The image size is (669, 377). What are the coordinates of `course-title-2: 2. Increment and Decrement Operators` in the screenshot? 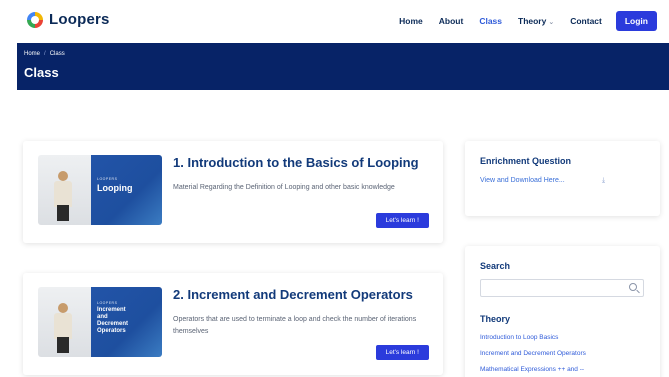 It's located at (293, 294).